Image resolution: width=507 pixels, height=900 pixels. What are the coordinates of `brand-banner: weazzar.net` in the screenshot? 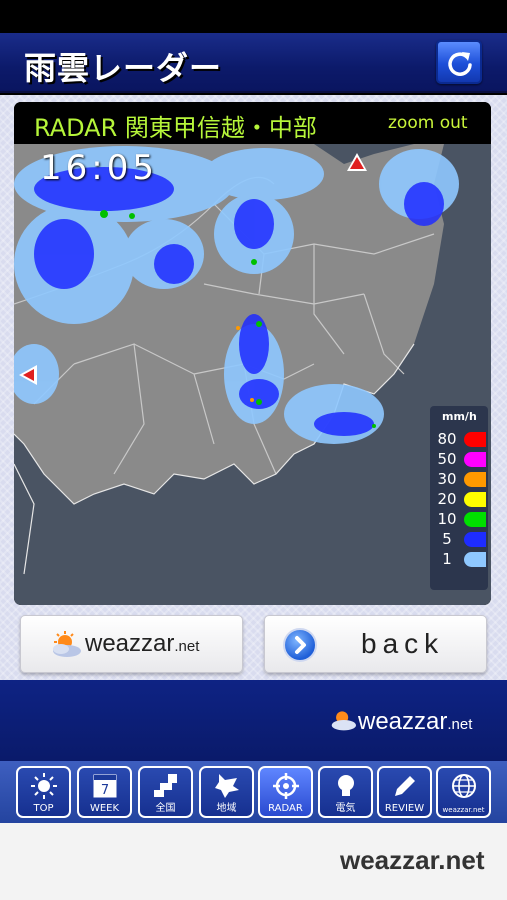 It's located at (253, 720).